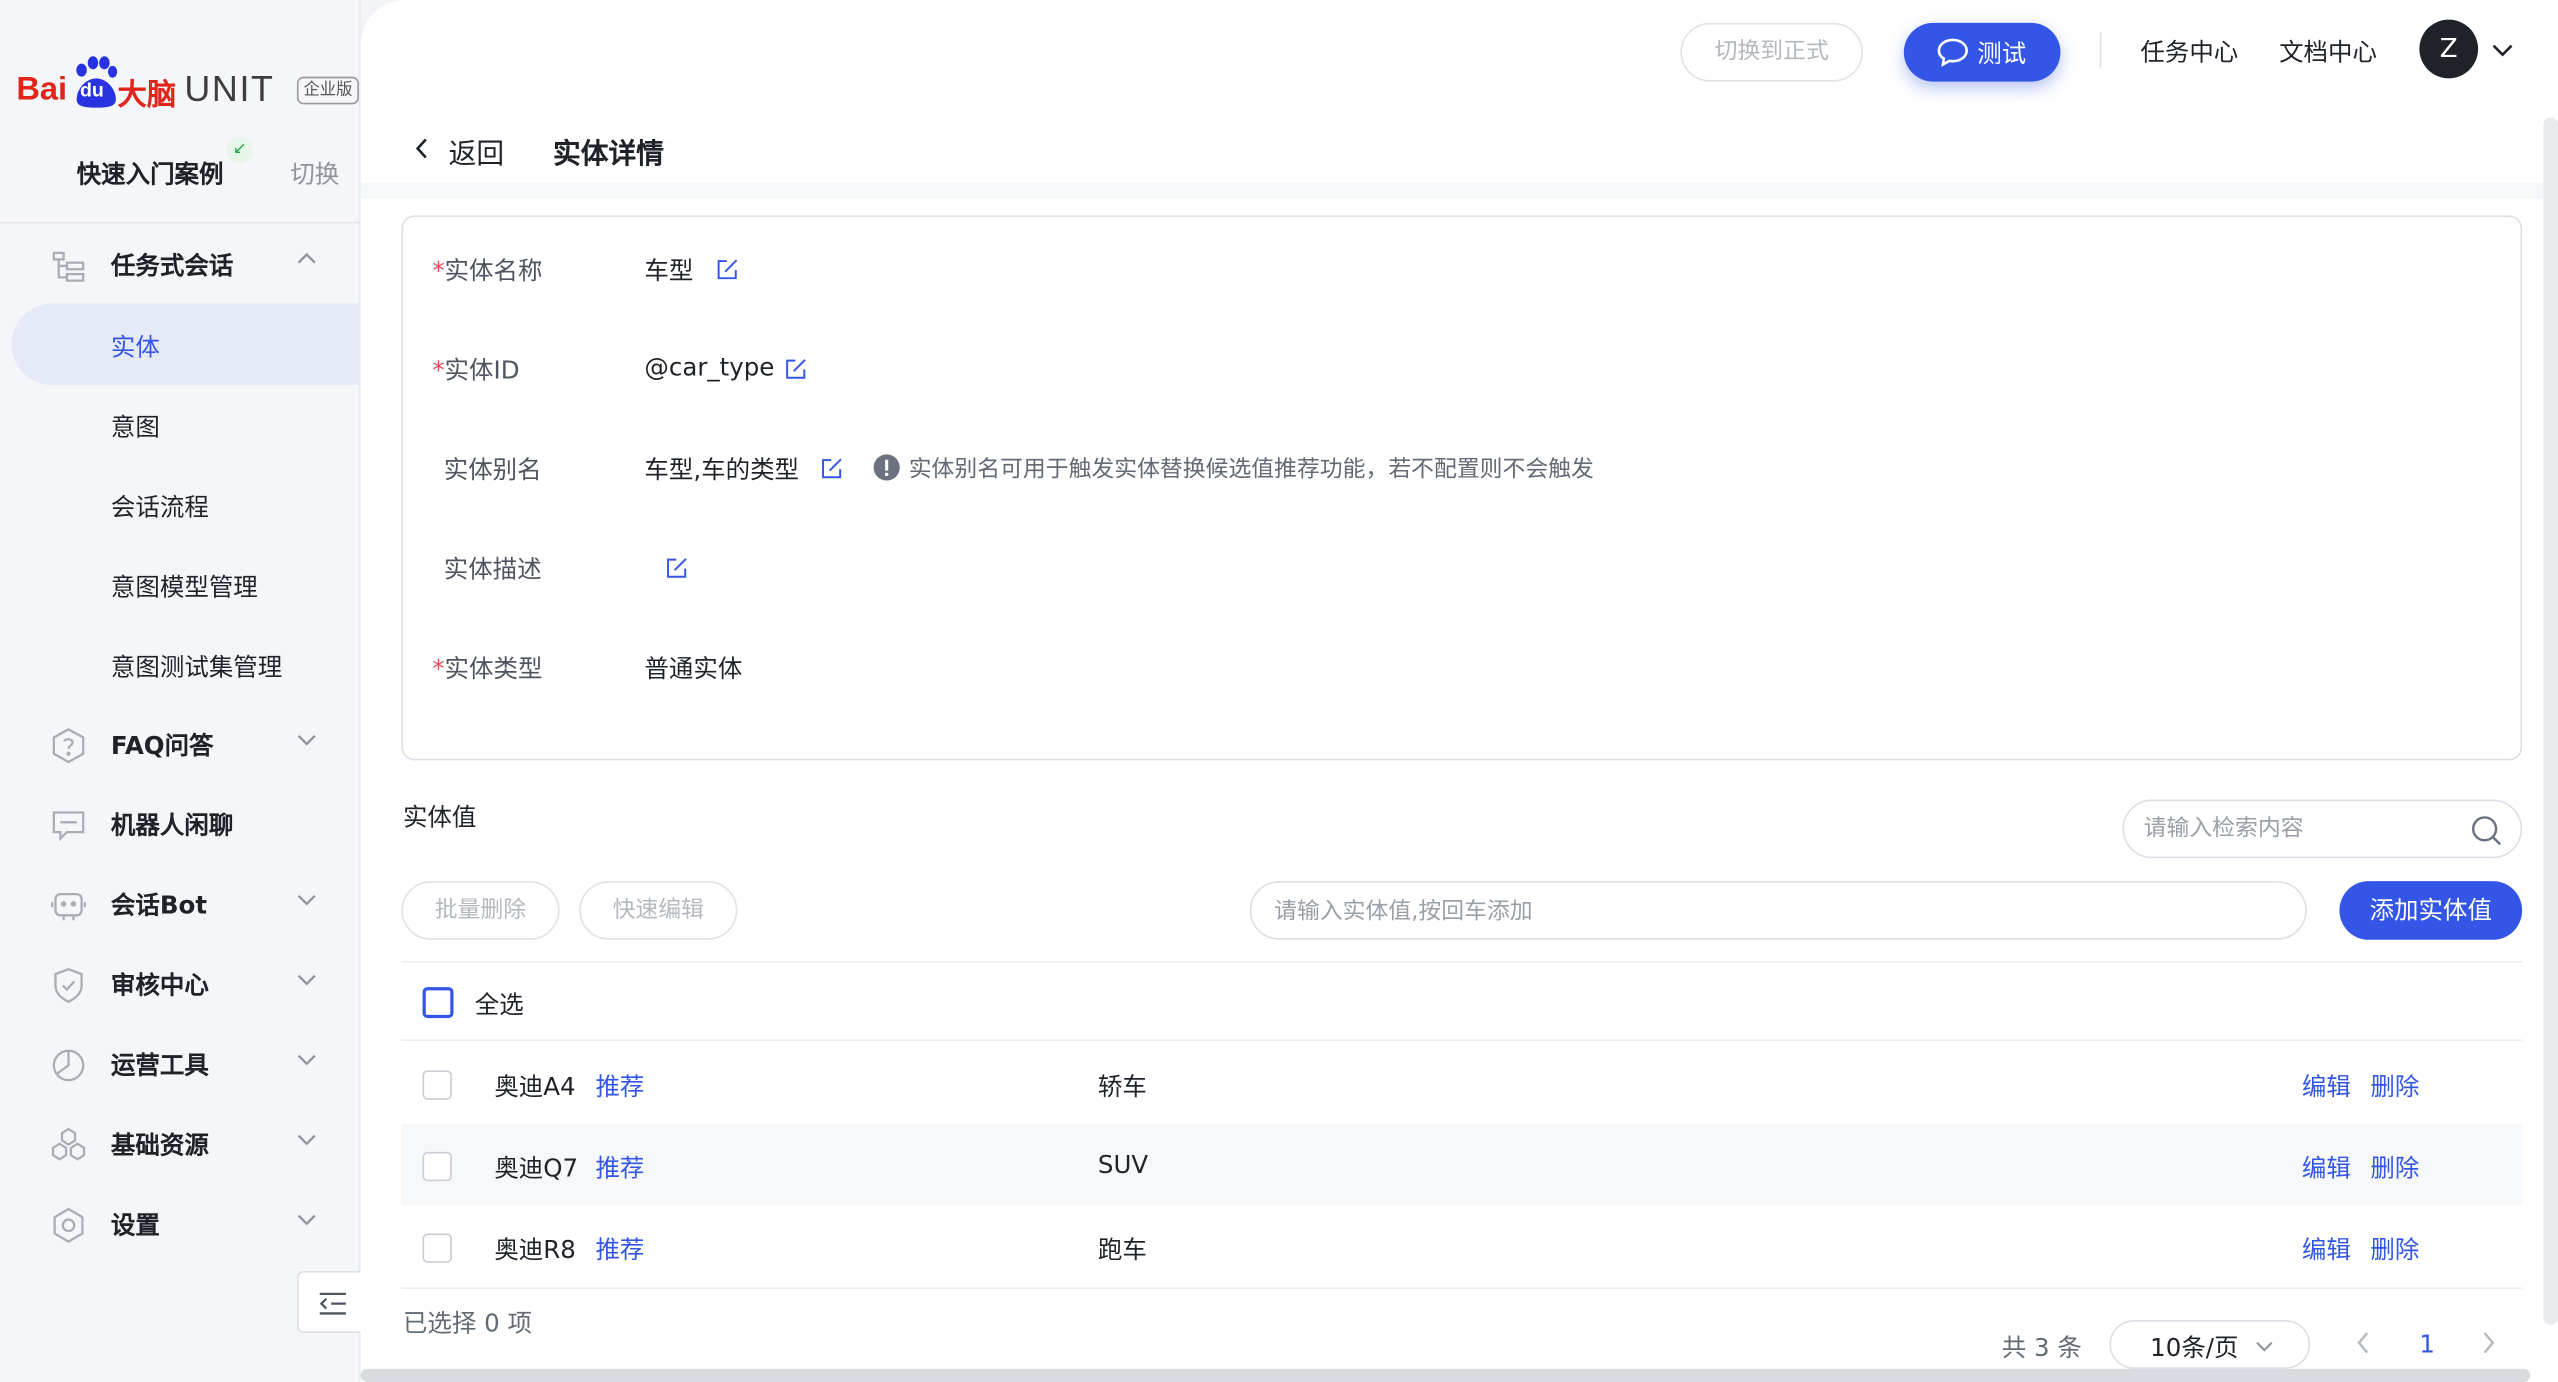 This screenshot has width=2558, height=1382. What do you see at coordinates (2488, 1343) in the screenshot?
I see `chevron-right-icon` at bounding box center [2488, 1343].